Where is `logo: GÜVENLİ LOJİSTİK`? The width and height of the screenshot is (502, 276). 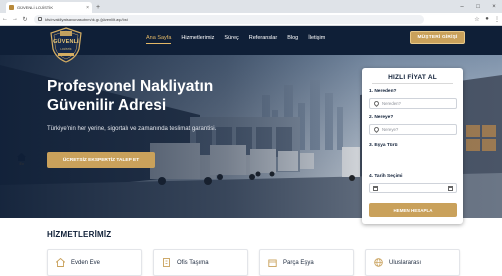 logo: GÜVENLİ LOJİSTİK is located at coordinates (66, 45).